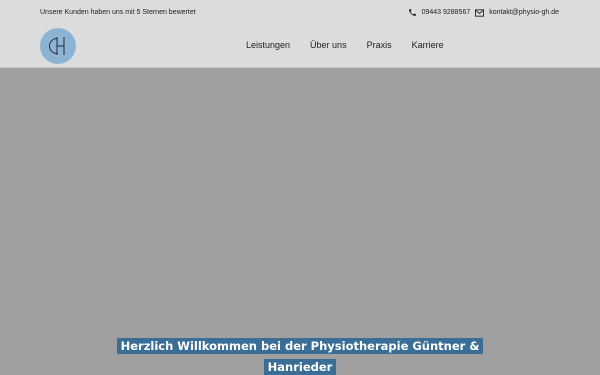 The image size is (600, 375). What do you see at coordinates (328, 45) in the screenshot?
I see `nav-item-ueber-uns: Über uns` at bounding box center [328, 45].